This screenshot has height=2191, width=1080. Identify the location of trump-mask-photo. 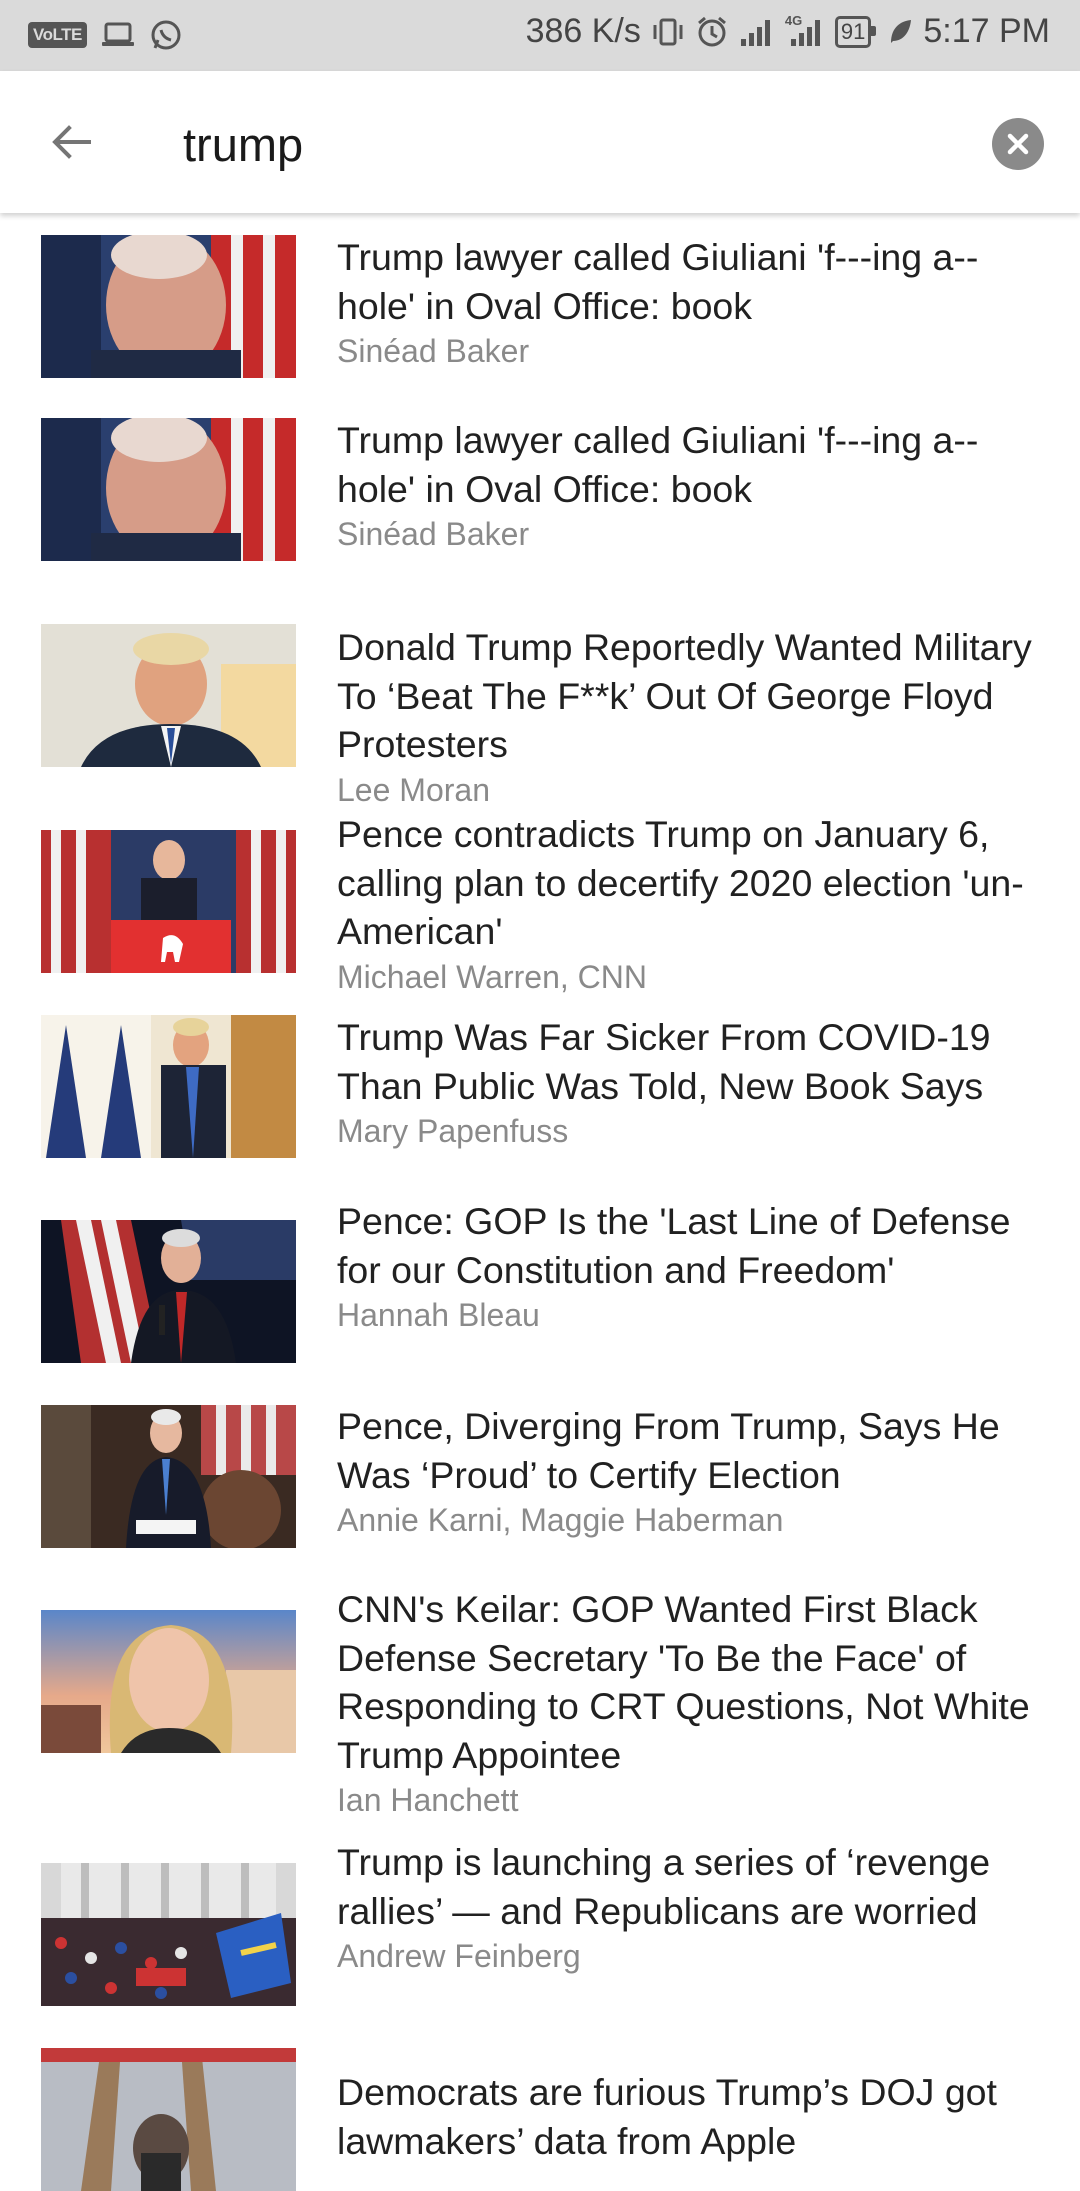
(168, 1086).